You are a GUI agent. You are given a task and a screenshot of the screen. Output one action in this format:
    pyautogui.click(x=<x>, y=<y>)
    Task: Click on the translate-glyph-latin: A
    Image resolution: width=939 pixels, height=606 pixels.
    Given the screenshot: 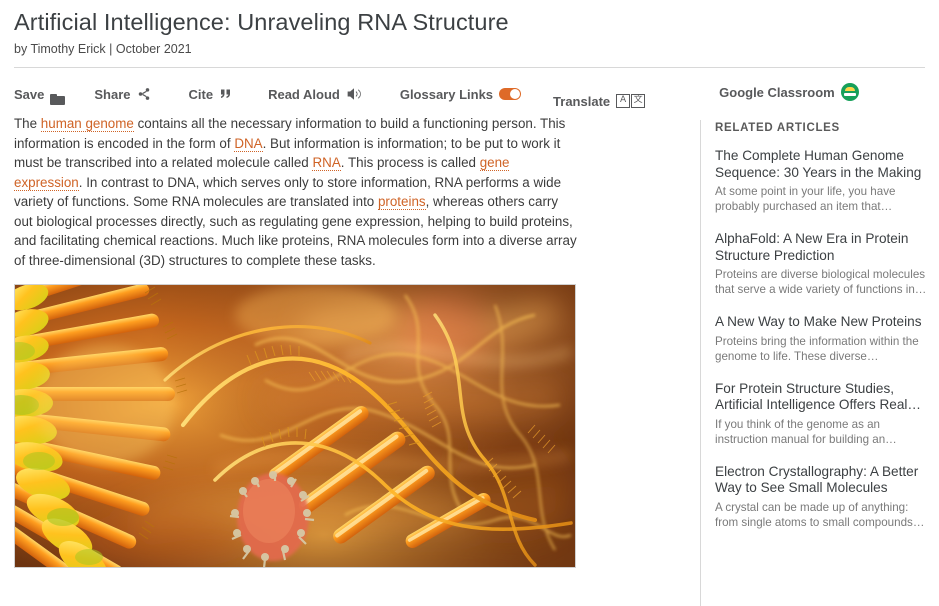 What is the action you would take?
    pyautogui.click(x=623, y=101)
    